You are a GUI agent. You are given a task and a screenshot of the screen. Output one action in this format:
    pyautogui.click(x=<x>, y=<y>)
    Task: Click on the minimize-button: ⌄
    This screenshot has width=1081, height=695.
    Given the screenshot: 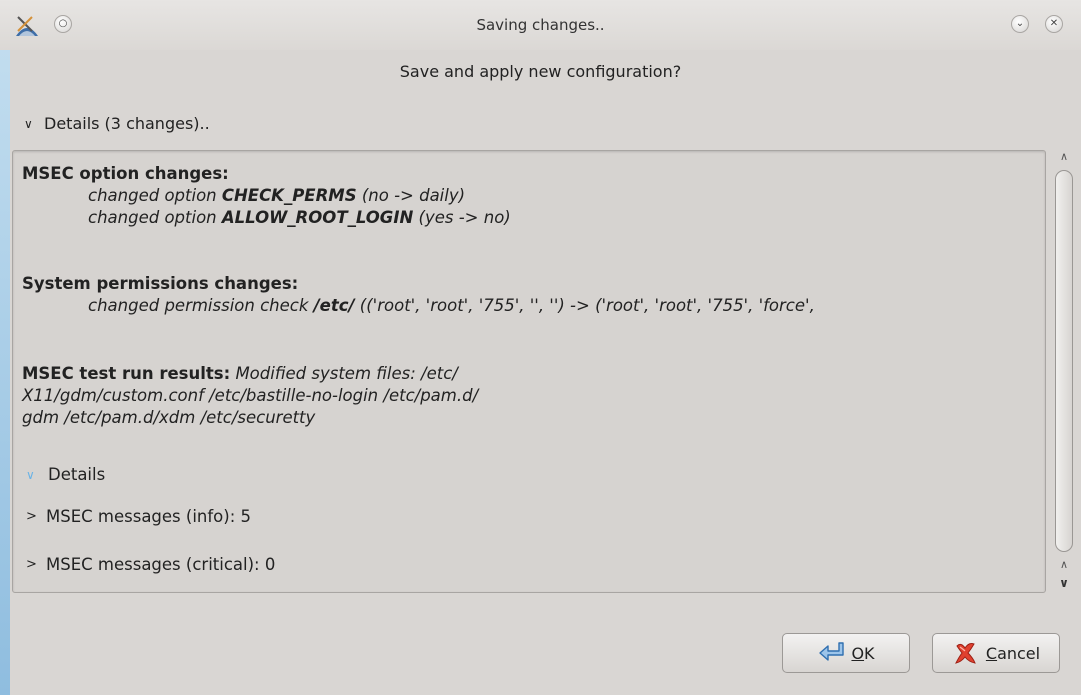 What is the action you would take?
    pyautogui.click(x=1020, y=24)
    